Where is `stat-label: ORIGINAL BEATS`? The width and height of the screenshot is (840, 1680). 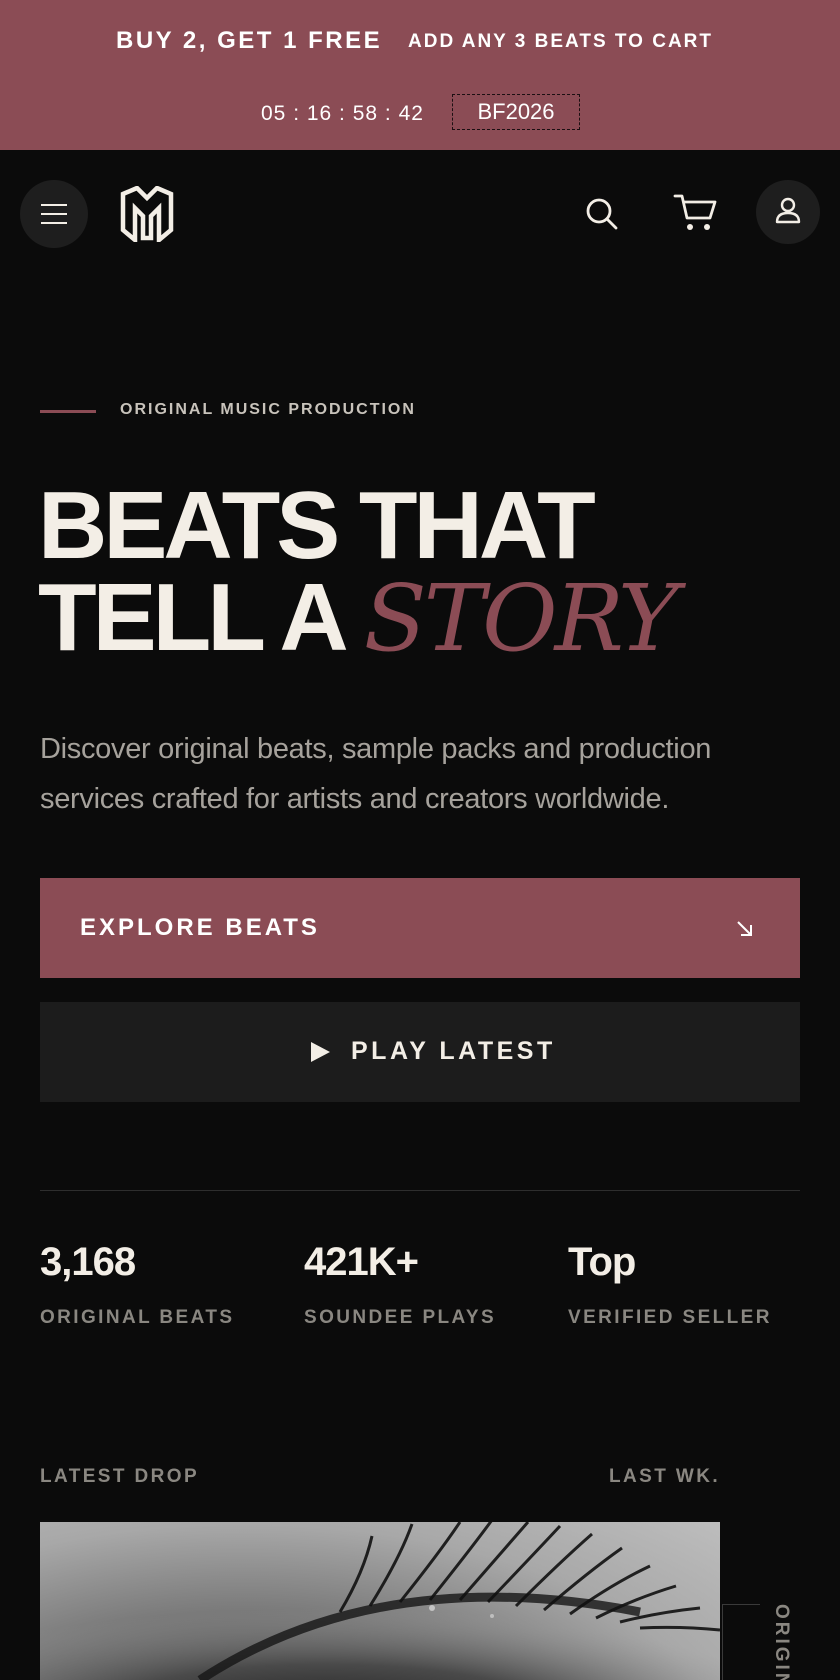 stat-label: ORIGINAL BEATS is located at coordinates (137, 1317).